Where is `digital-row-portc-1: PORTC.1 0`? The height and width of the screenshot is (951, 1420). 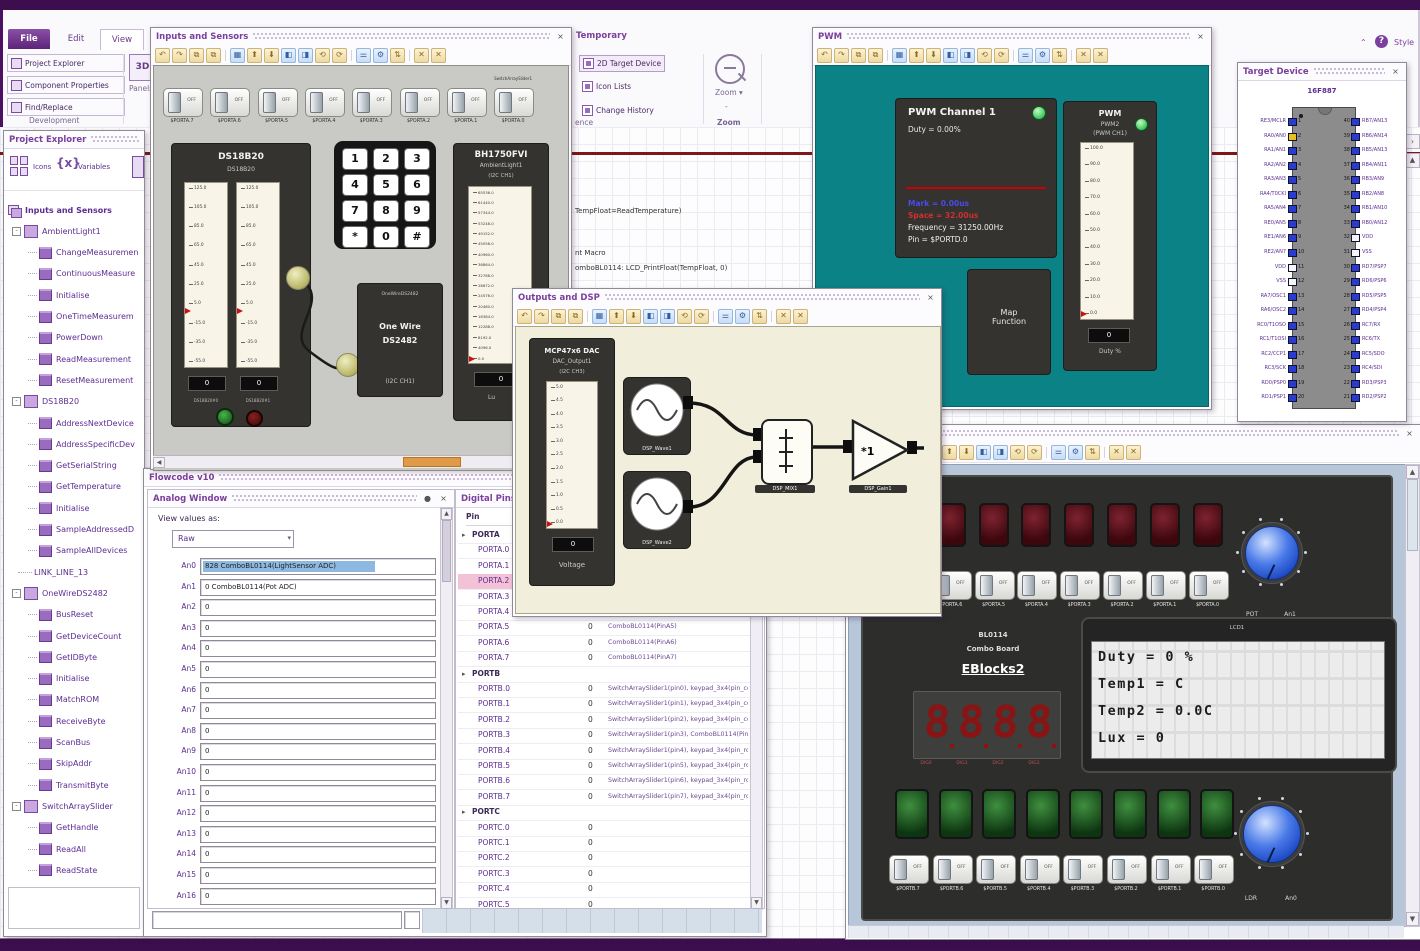 digital-row-portc-1: PORTC.1 0 is located at coordinates (604, 844).